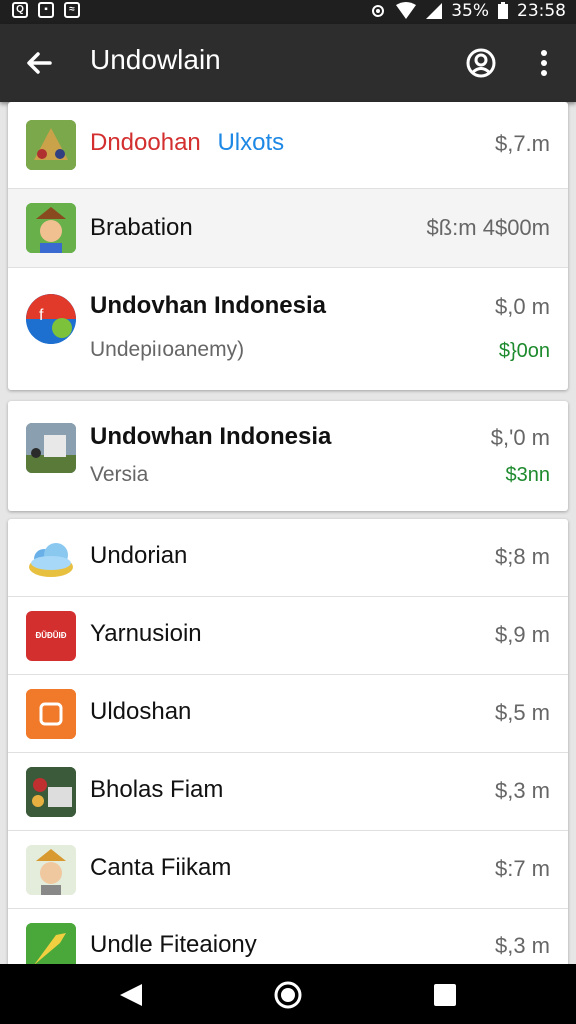  Describe the element at coordinates (141, 711) in the screenshot. I see `item-title: Uldoshan` at that location.